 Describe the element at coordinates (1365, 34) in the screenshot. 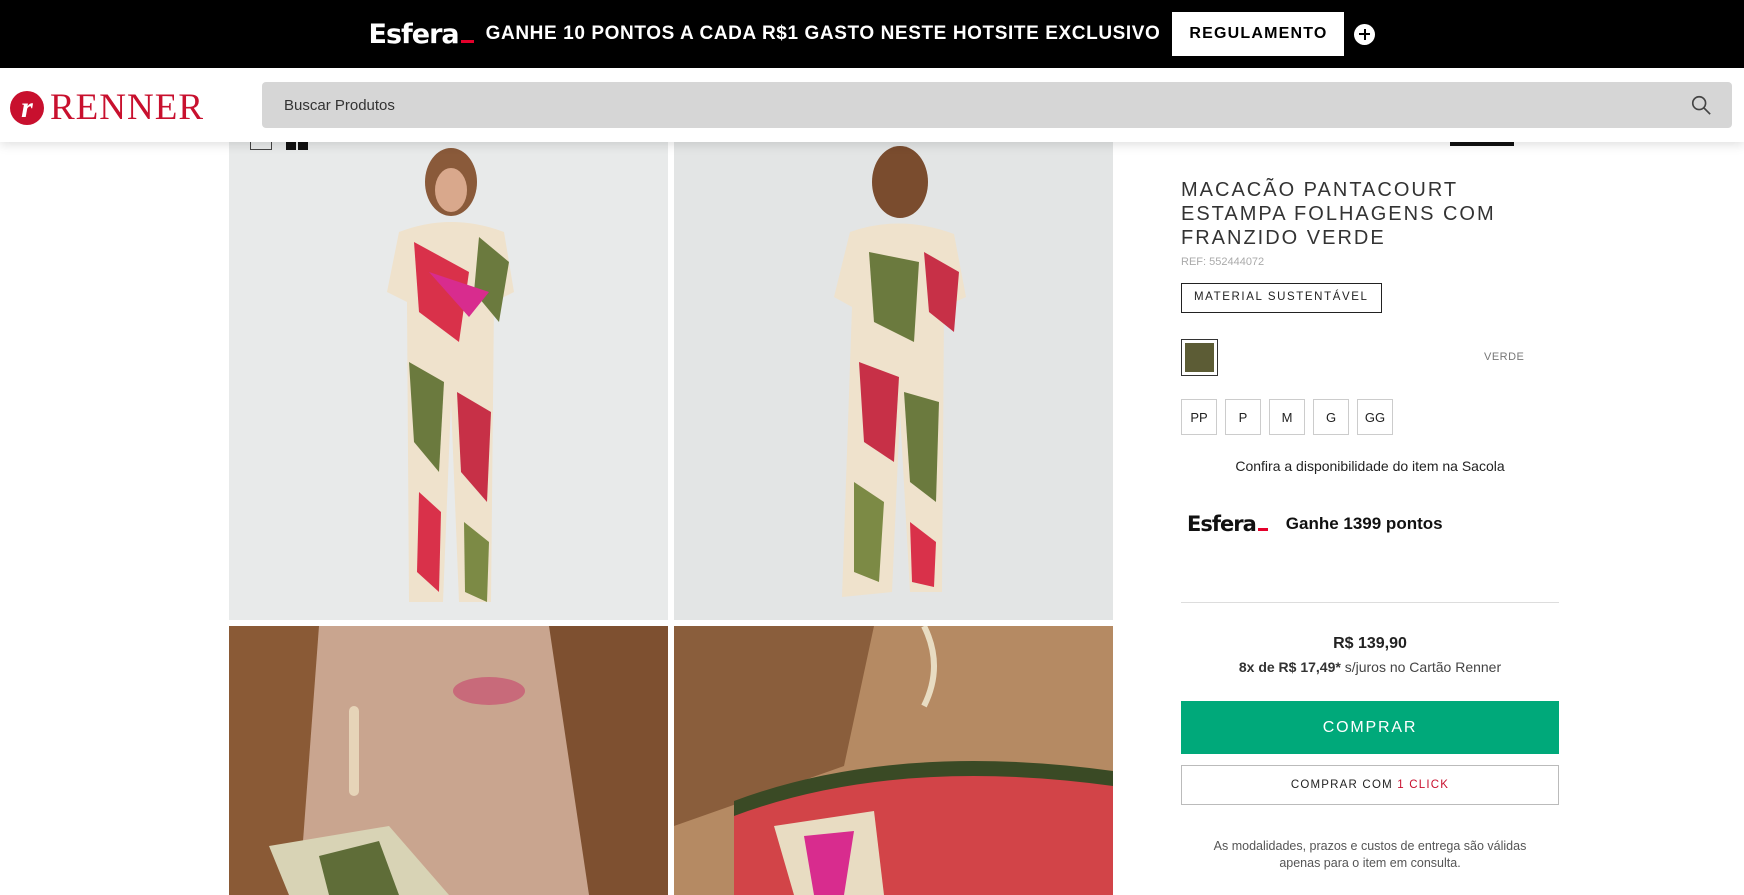

I see `plus-circle-icon` at that location.